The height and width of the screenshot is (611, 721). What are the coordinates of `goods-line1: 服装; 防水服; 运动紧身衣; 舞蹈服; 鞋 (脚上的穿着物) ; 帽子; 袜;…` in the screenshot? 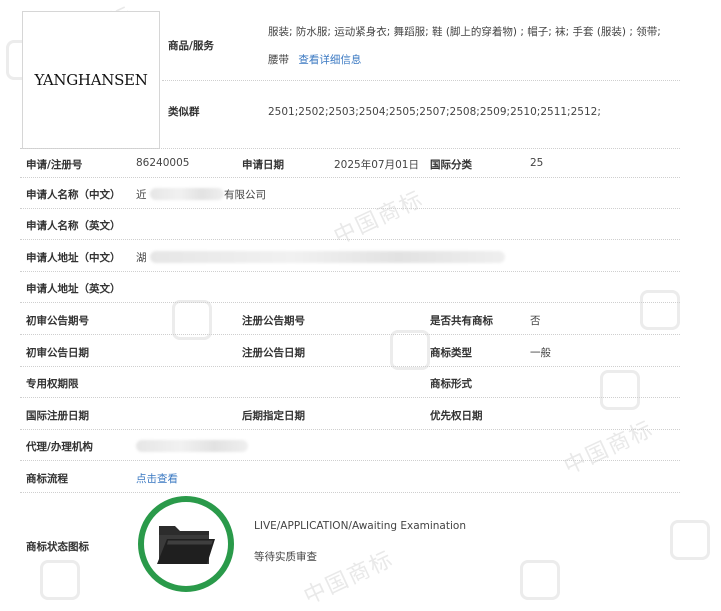 It's located at (464, 32).